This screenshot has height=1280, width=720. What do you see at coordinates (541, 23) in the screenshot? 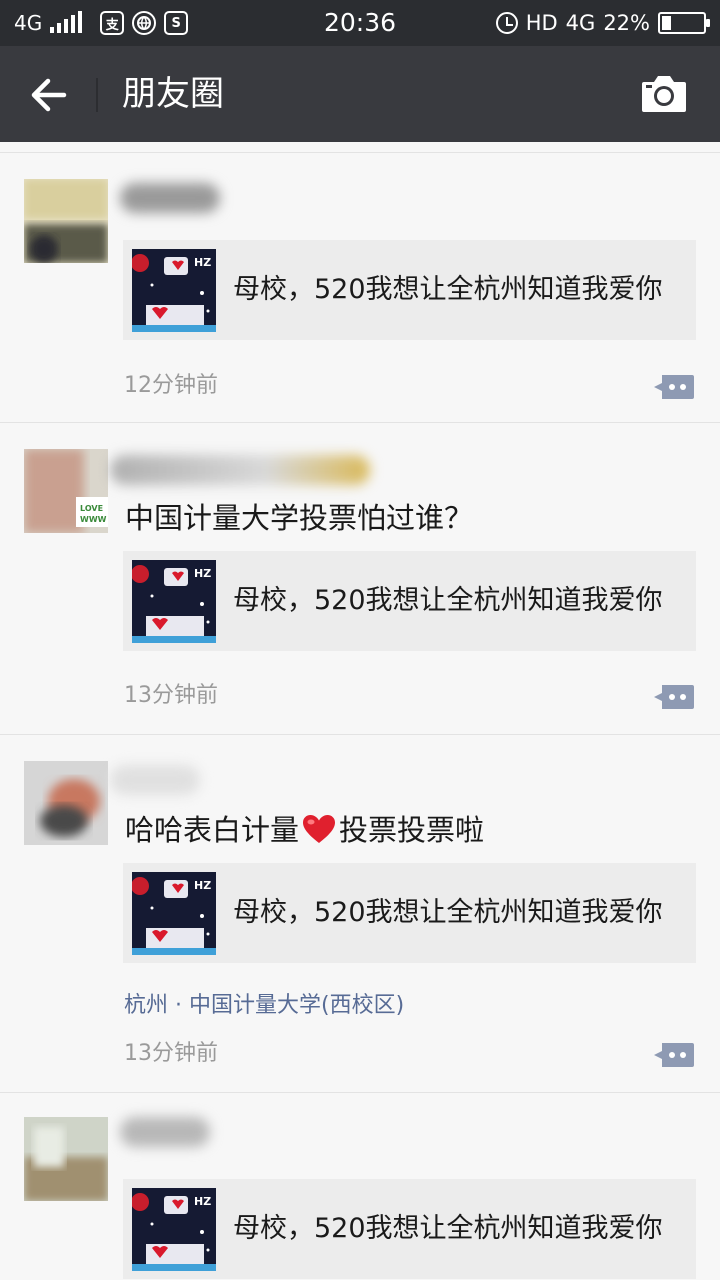
I see `hd-indicator: HD` at bounding box center [541, 23].